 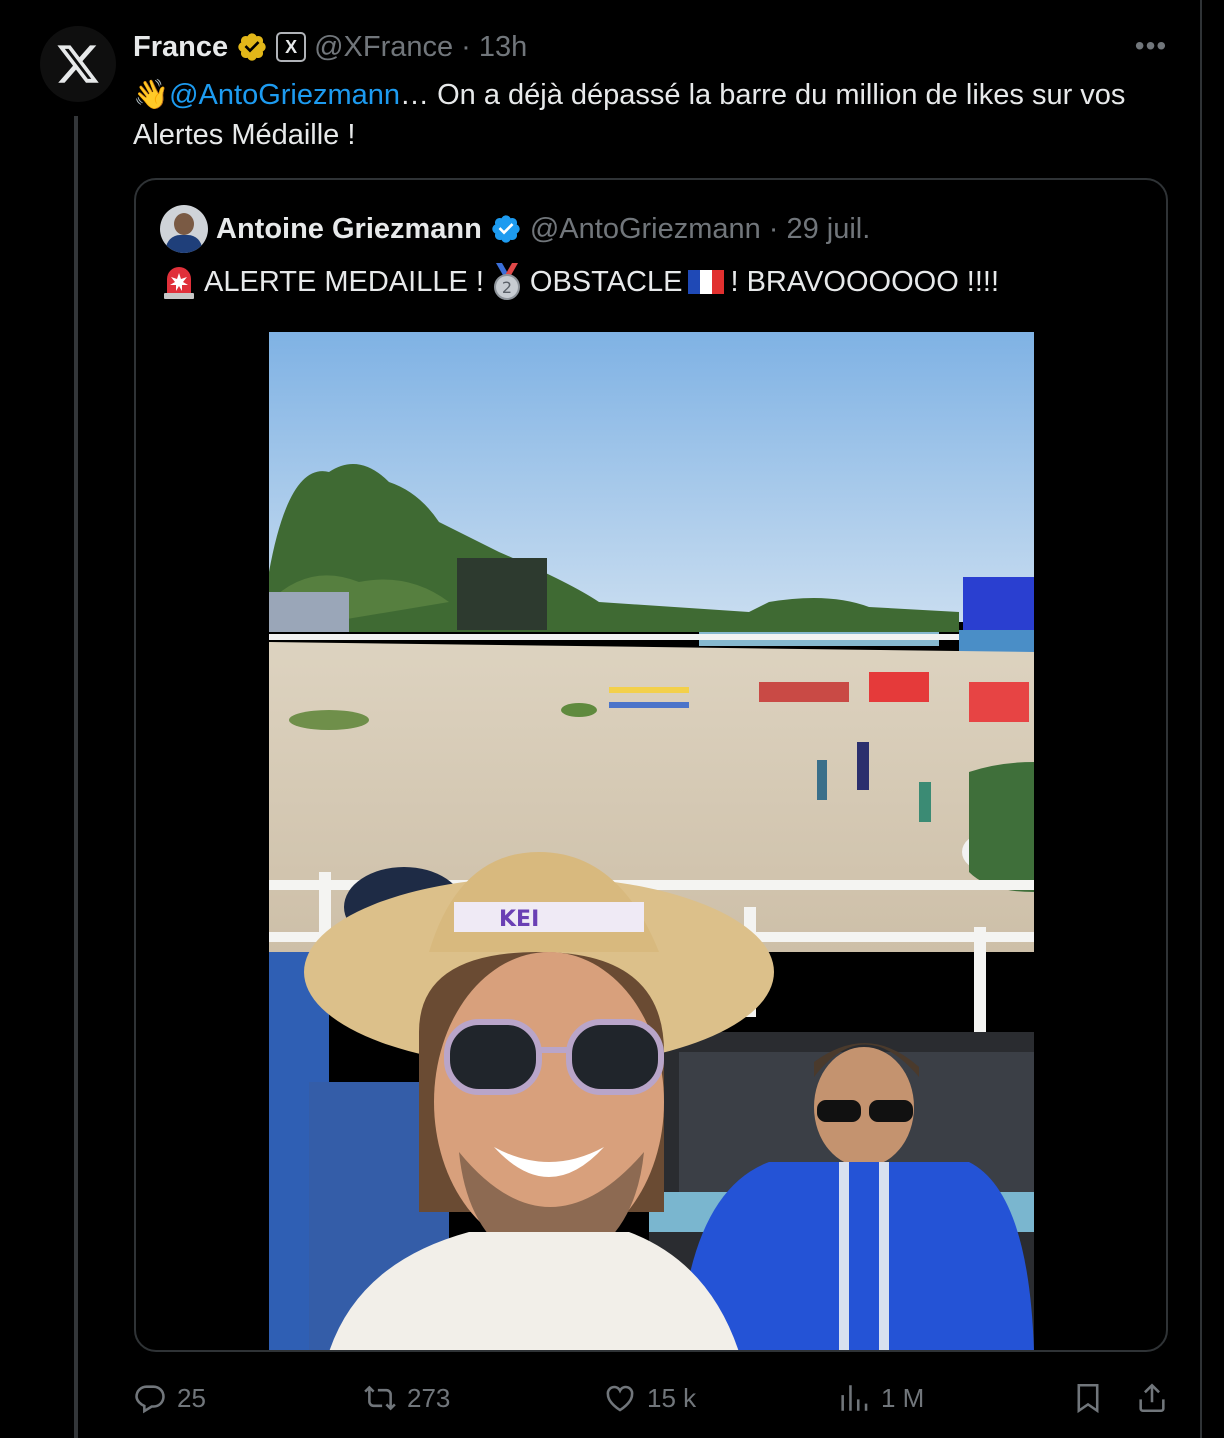 I want to click on reply-count: 25, so click(x=191, y=1397).